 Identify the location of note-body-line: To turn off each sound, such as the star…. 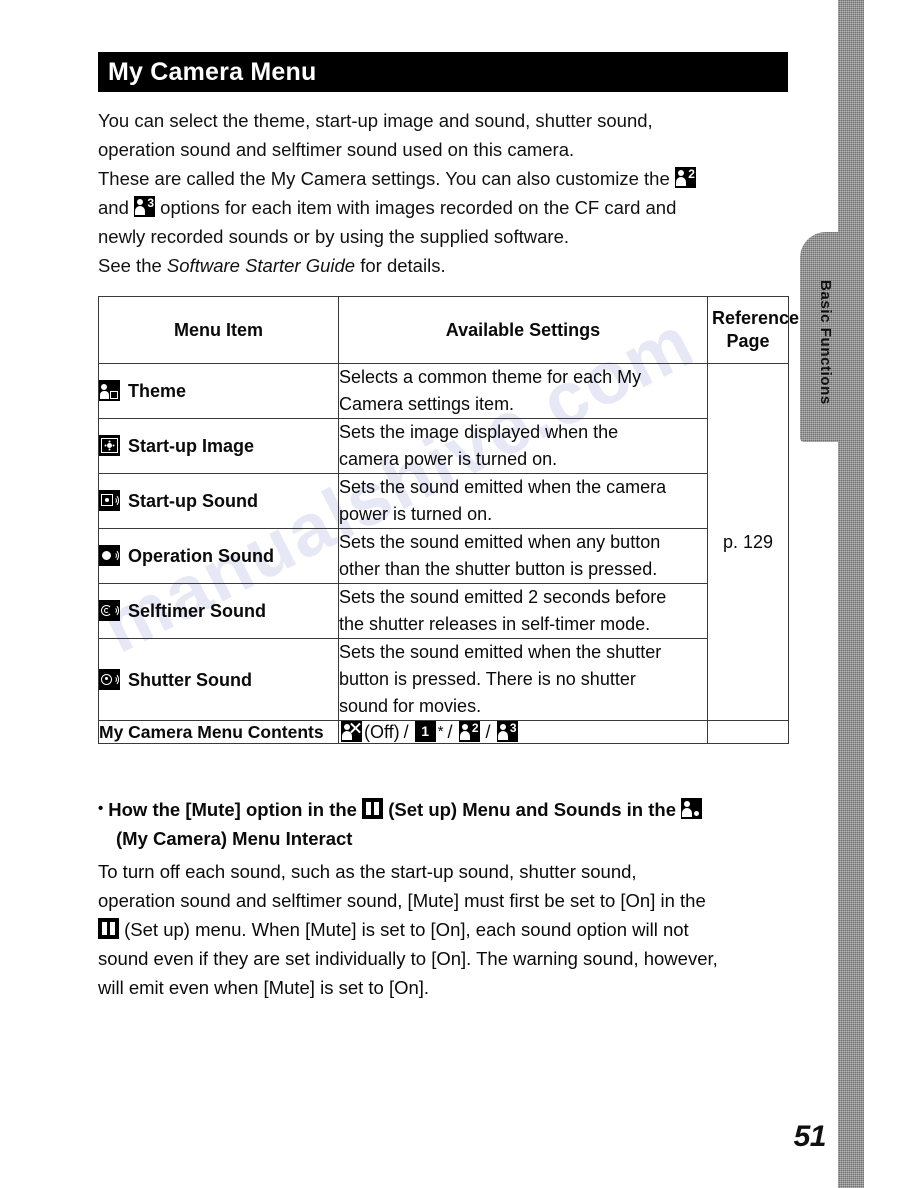
(367, 871).